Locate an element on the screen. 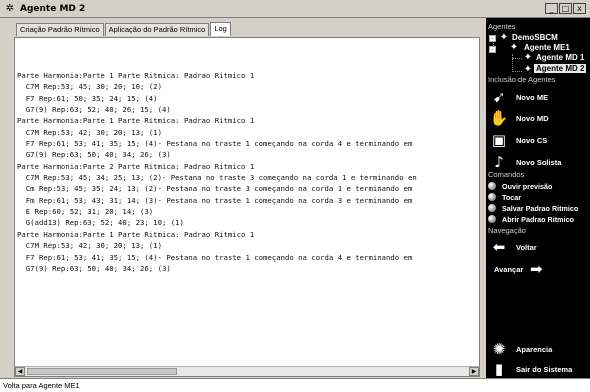 Image resolution: width=590 pixels, height=392 pixels. salvar-padrao-label: Salvar Padrao Ritmico is located at coordinates (540, 208).